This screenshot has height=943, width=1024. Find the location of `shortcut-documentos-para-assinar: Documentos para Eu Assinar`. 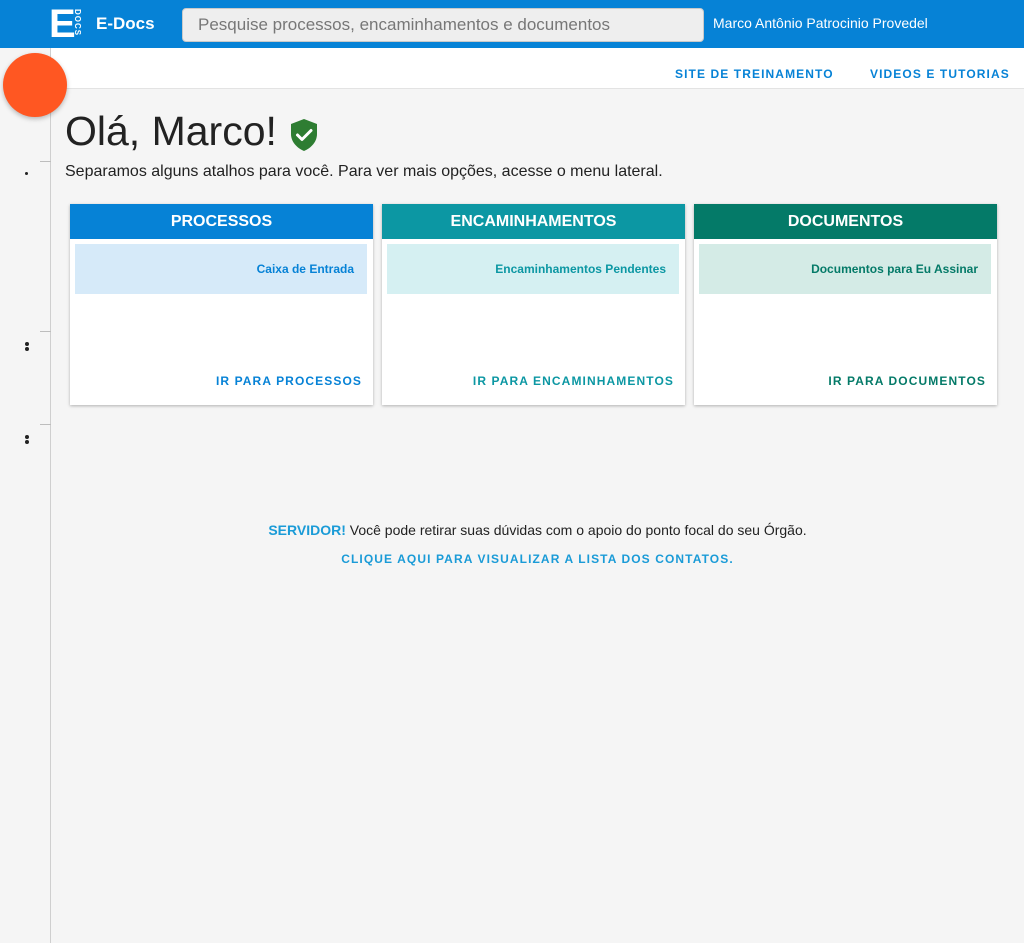

shortcut-documentos-para-assinar: Documentos para Eu Assinar is located at coordinates (845, 269).